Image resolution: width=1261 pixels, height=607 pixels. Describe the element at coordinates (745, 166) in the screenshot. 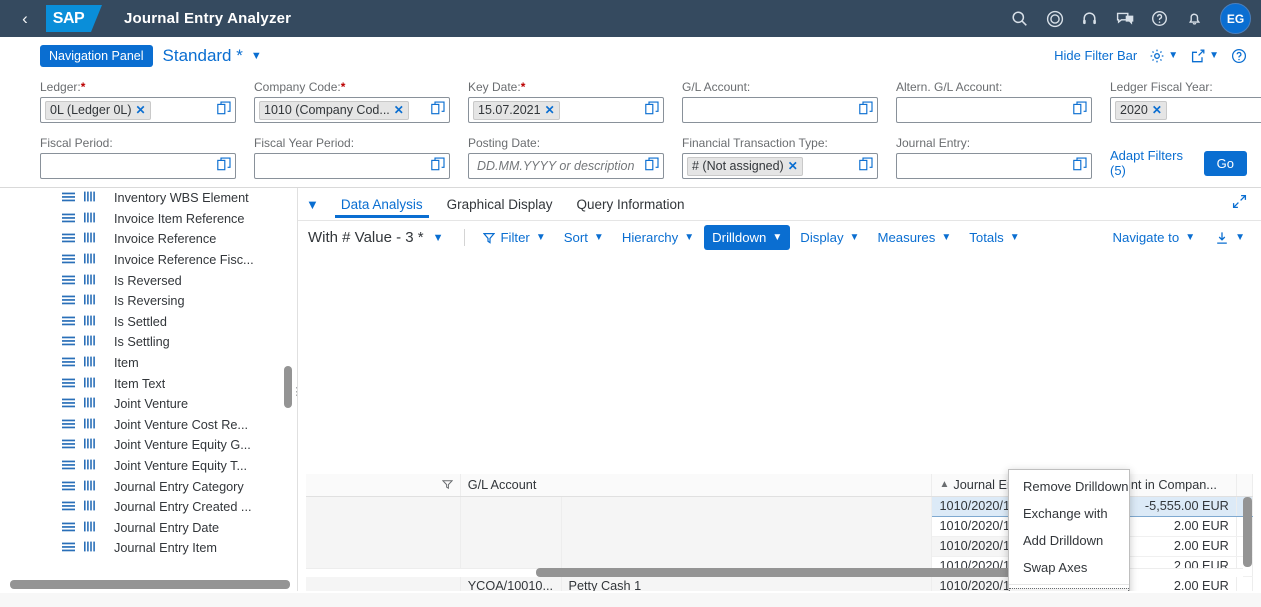

I see `filter-token: # (Not assigned) ✕` at that location.